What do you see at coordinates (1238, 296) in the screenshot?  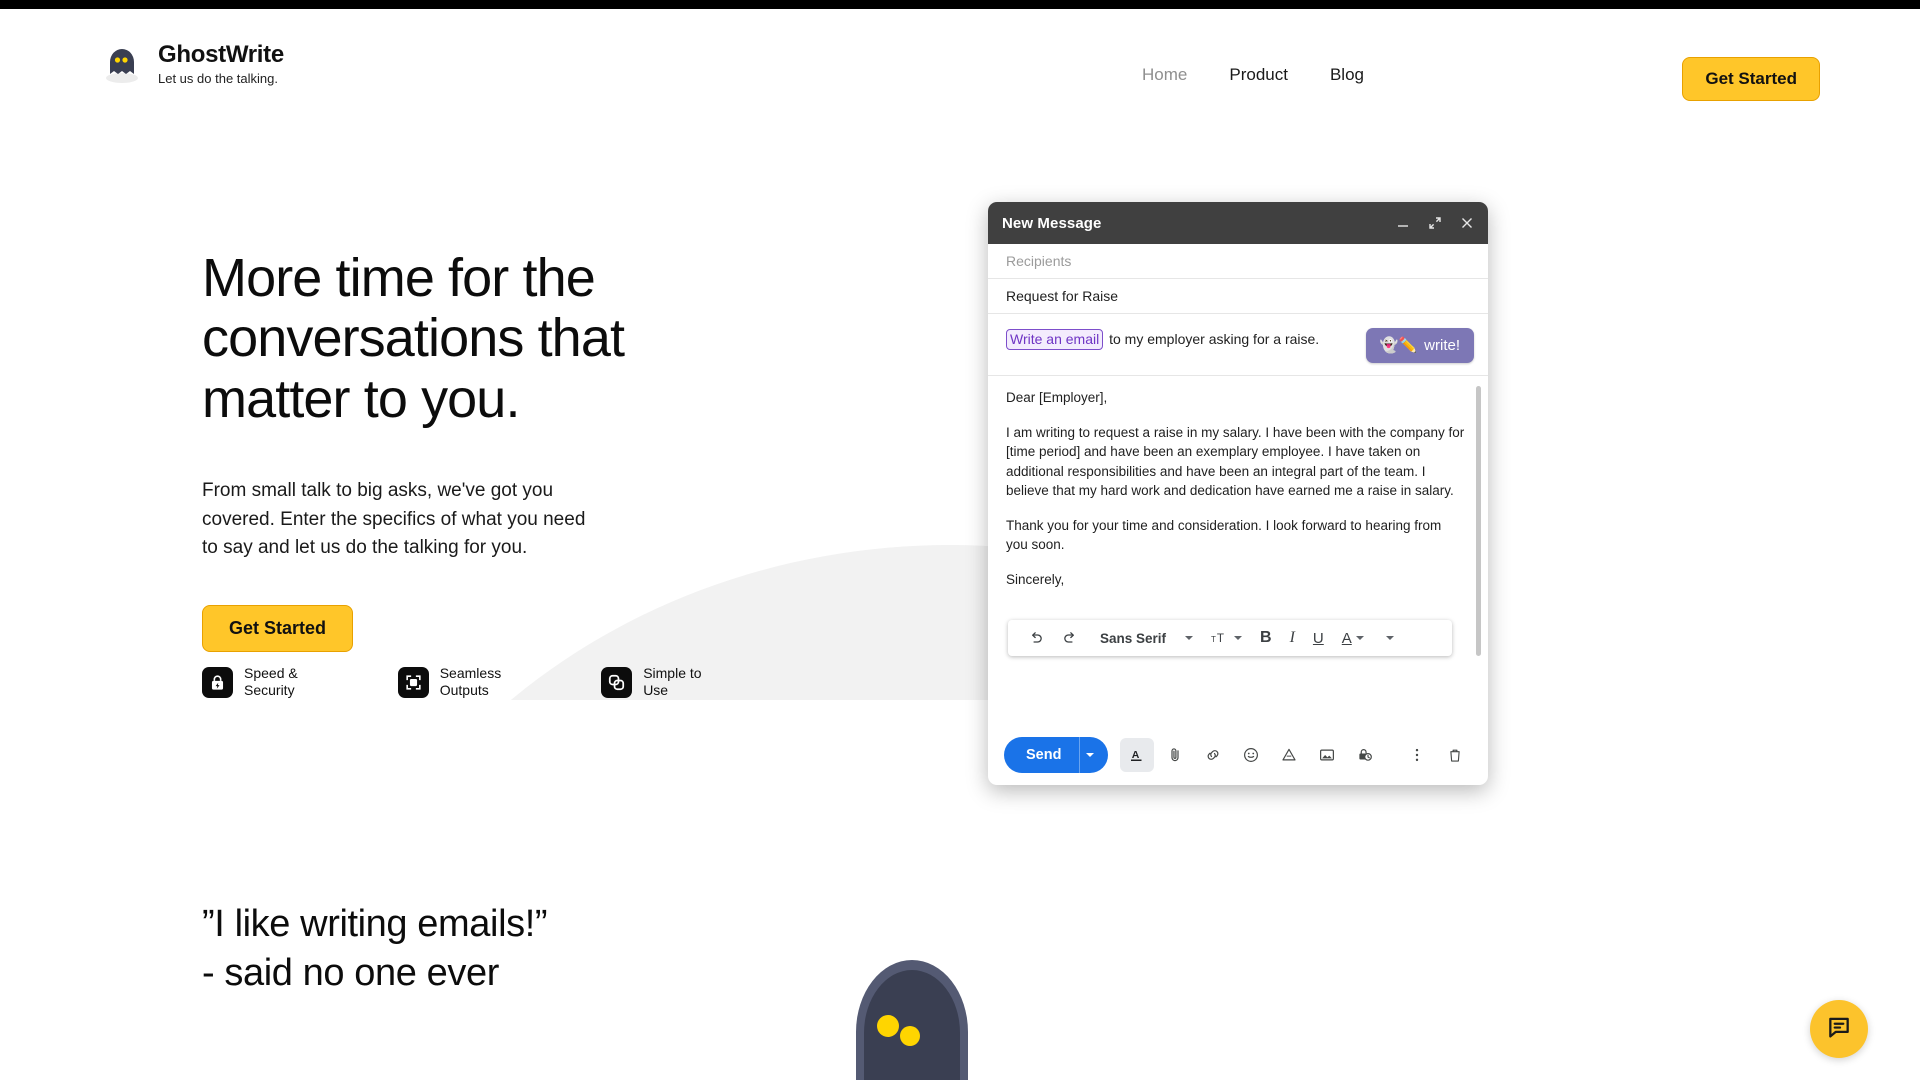 I see `subject-field: Request for Raise` at bounding box center [1238, 296].